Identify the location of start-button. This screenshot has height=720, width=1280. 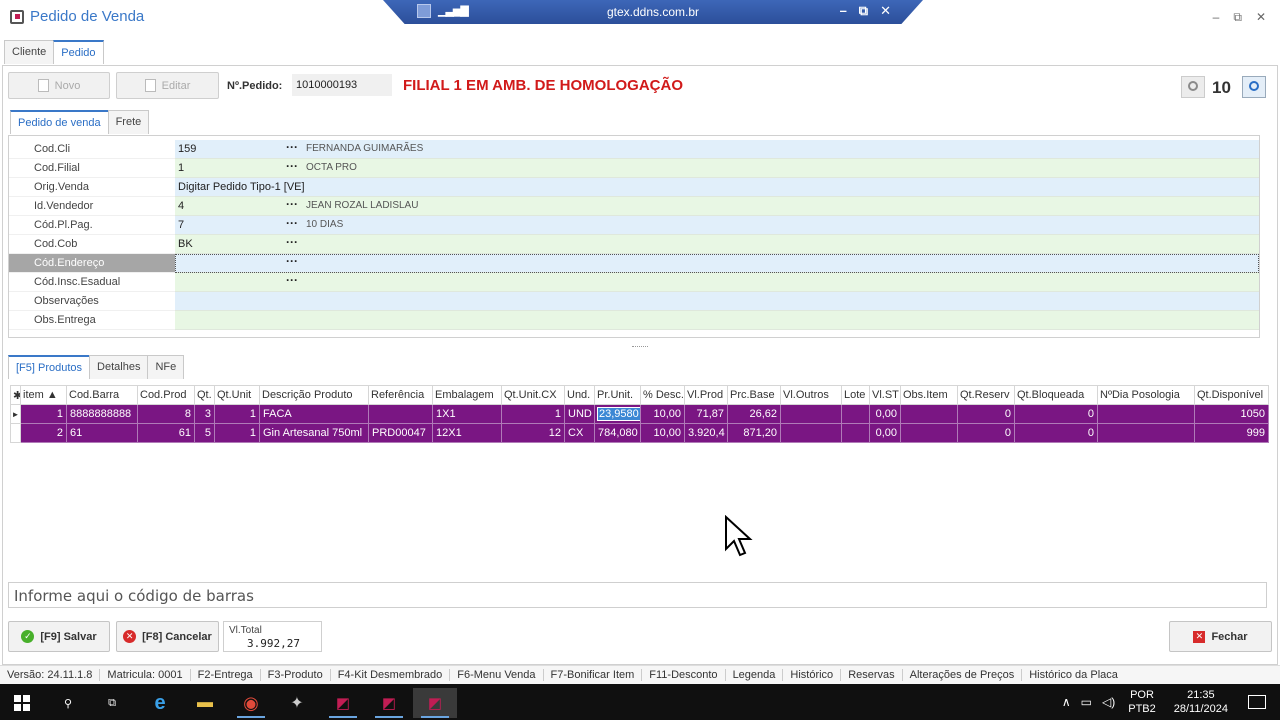
(22, 703).